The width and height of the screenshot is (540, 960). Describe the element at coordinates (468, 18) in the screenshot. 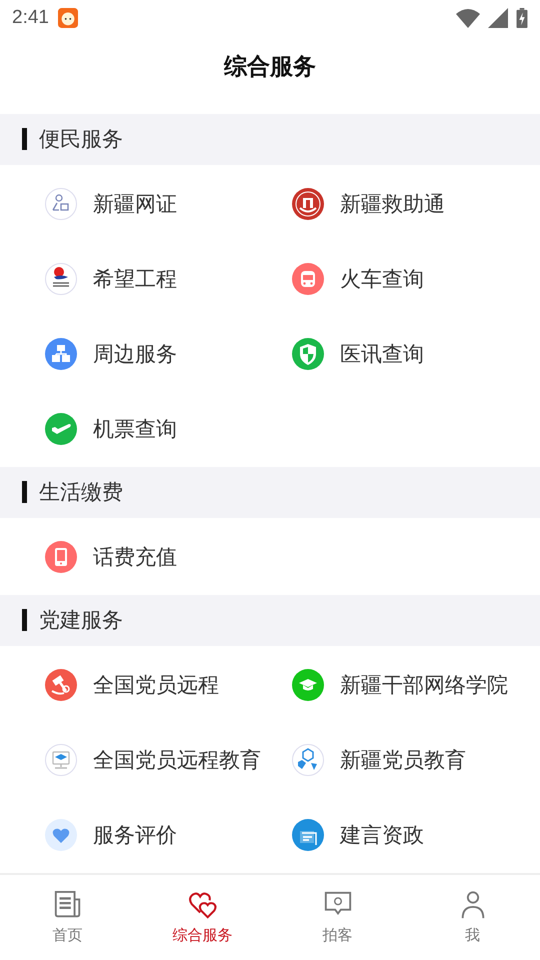

I see `wifi-icon` at that location.